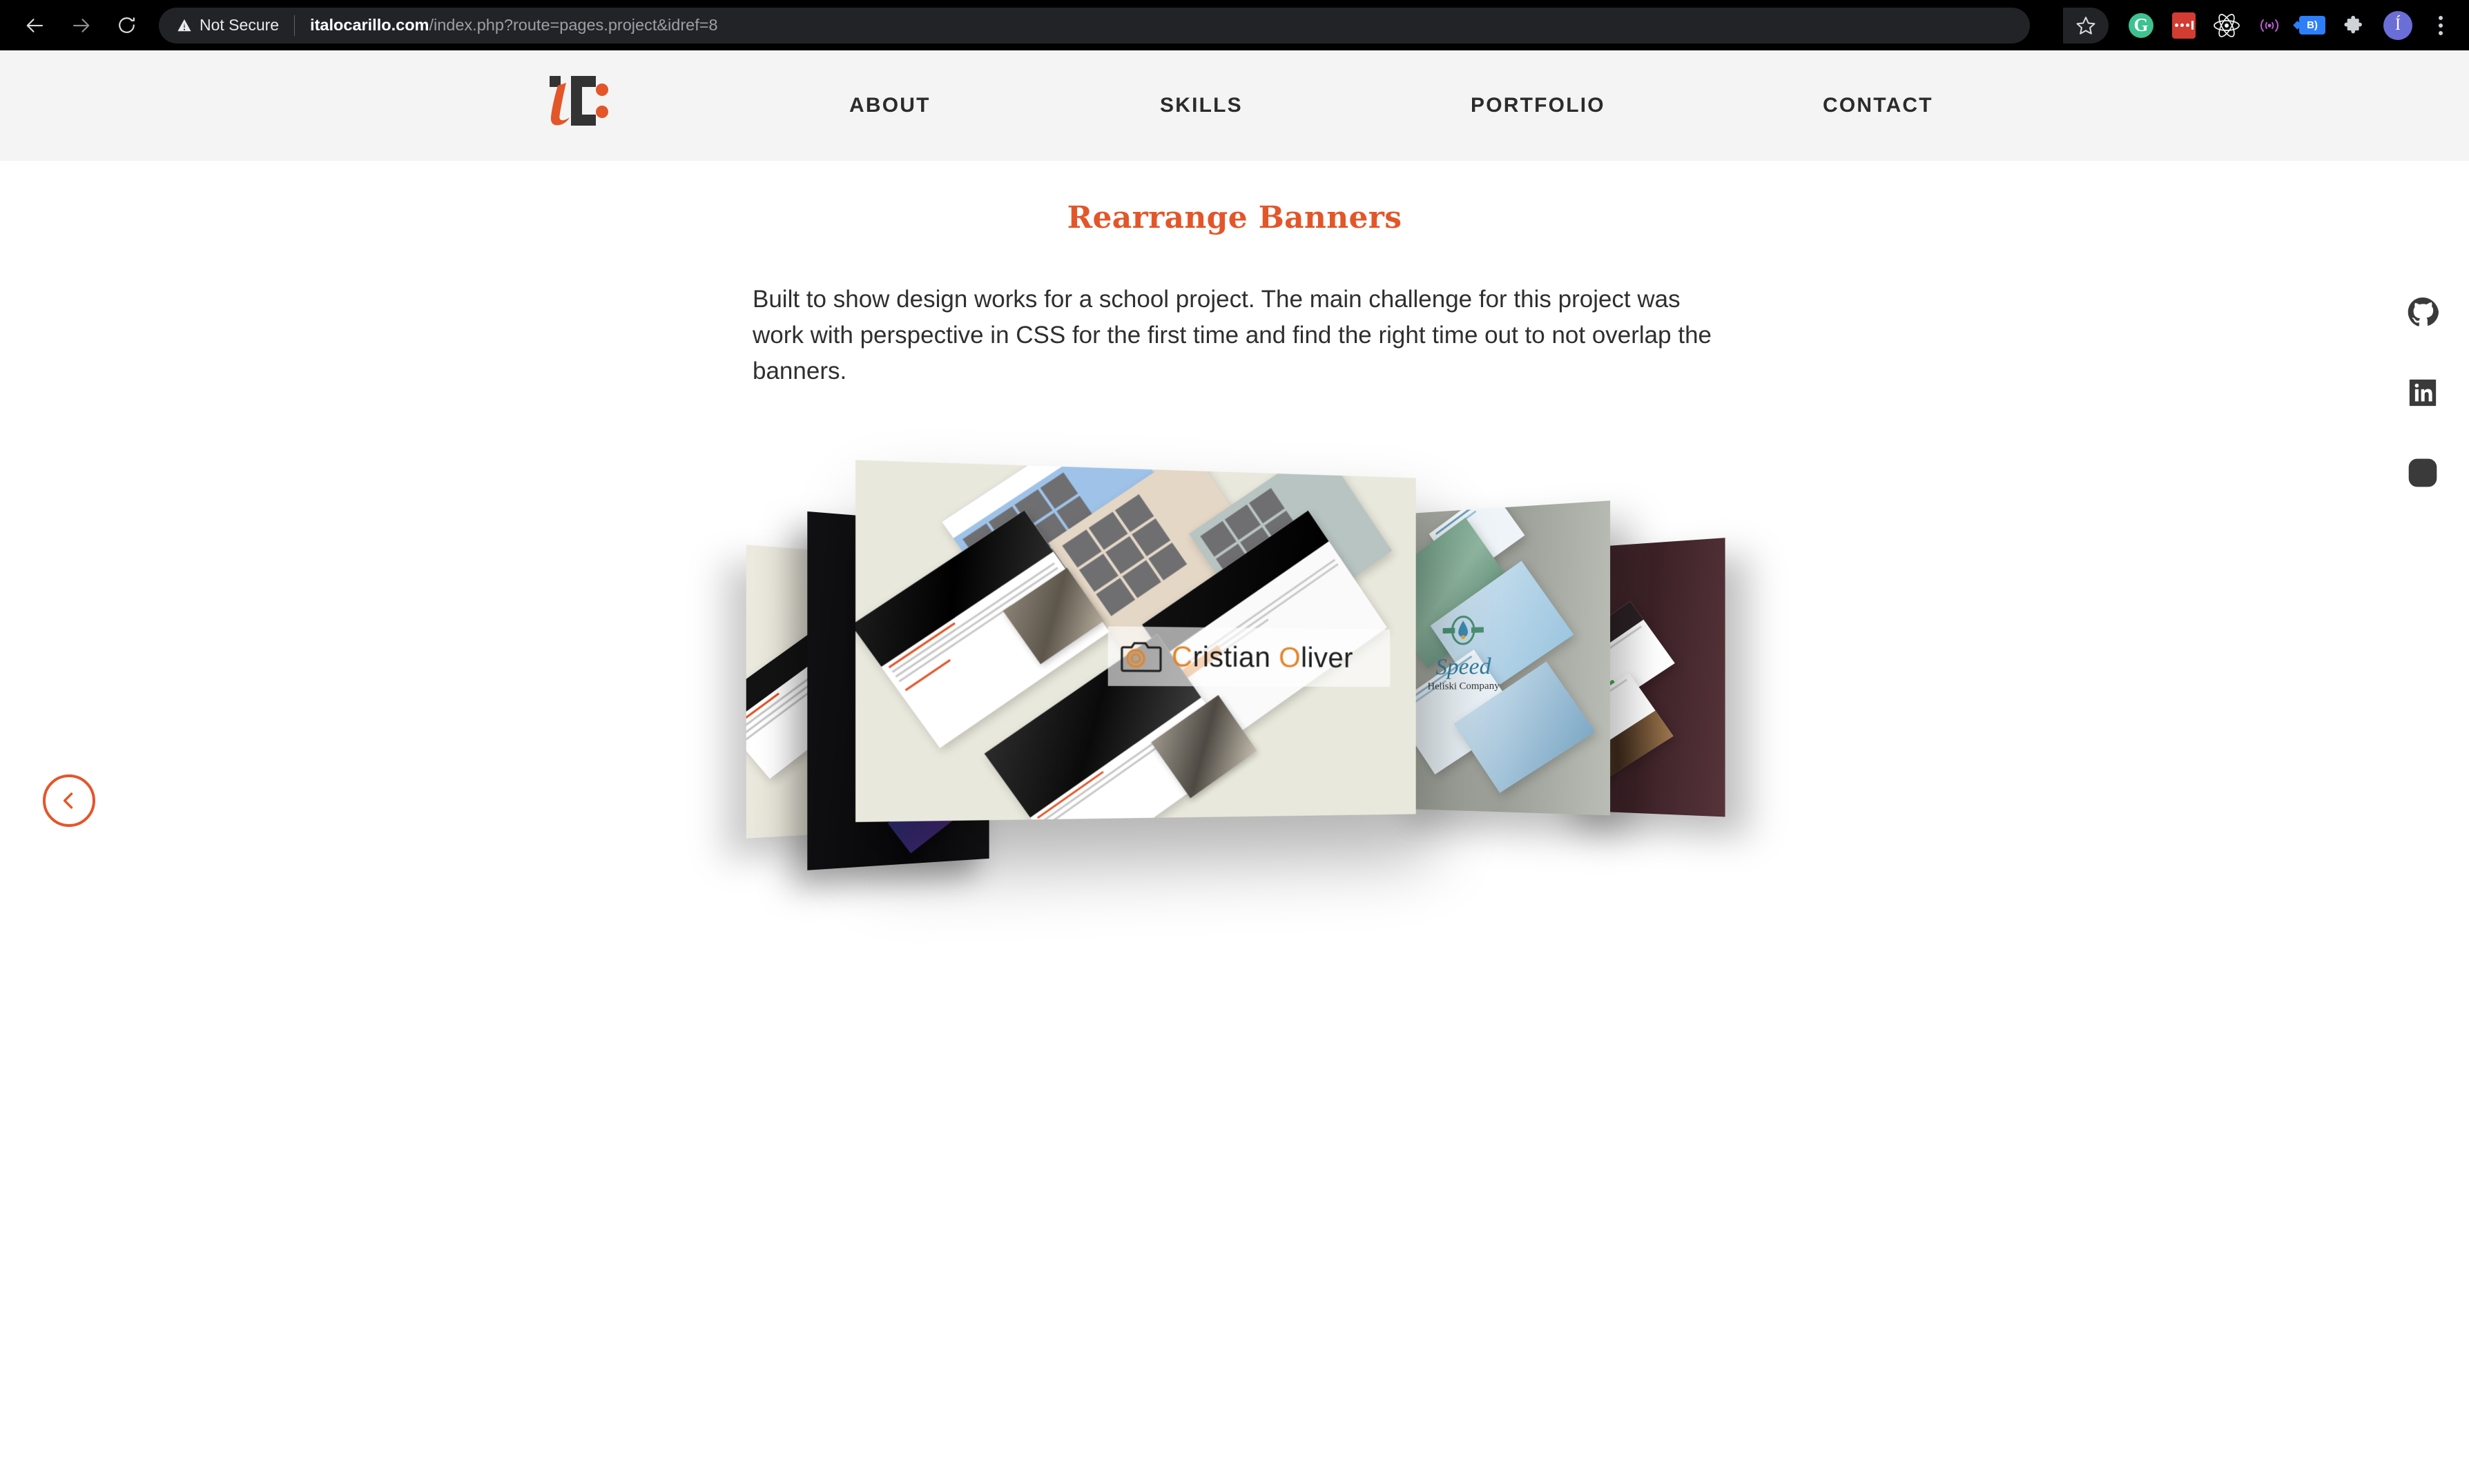 Image resolution: width=2469 pixels, height=1484 pixels. I want to click on speed-wing-logo-icon, so click(1463, 632).